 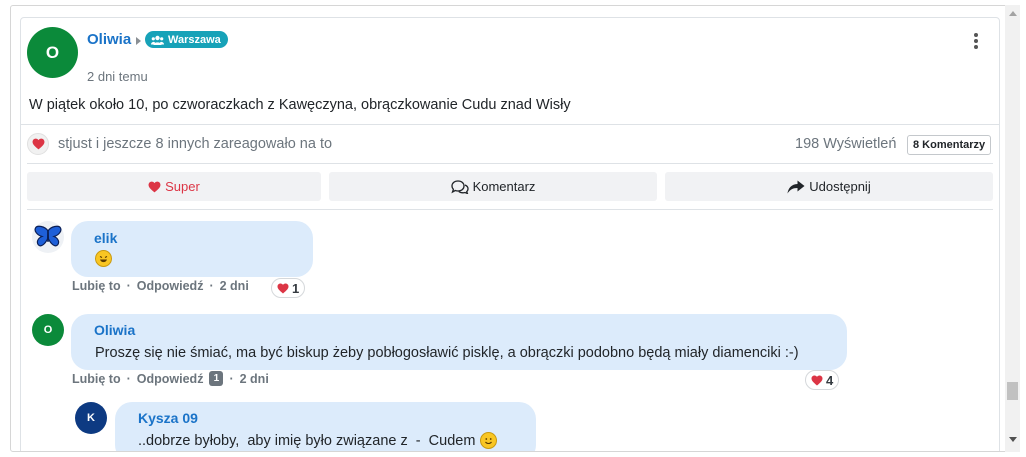 What do you see at coordinates (157, 40) in the screenshot?
I see `users-icon` at bounding box center [157, 40].